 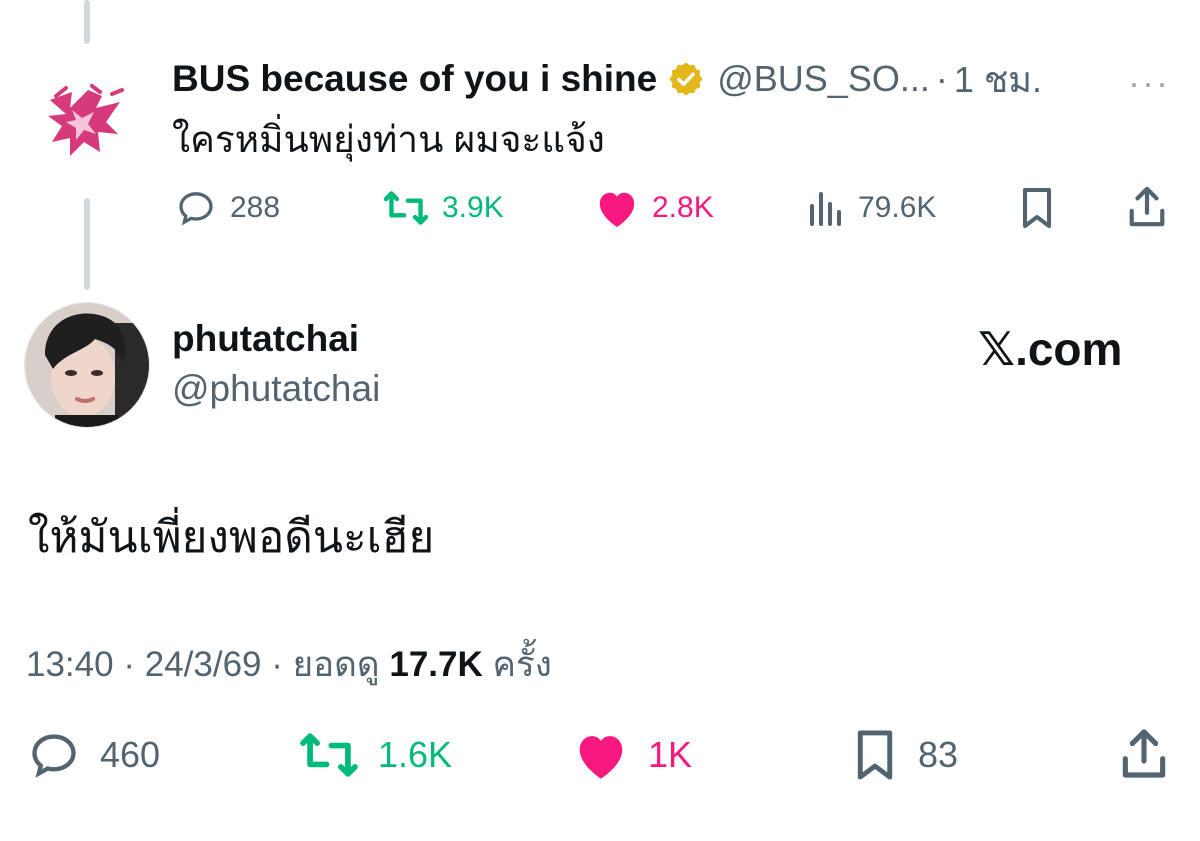 I want to click on quoted-display-name: BUS because of you i shine, so click(x=414, y=79).